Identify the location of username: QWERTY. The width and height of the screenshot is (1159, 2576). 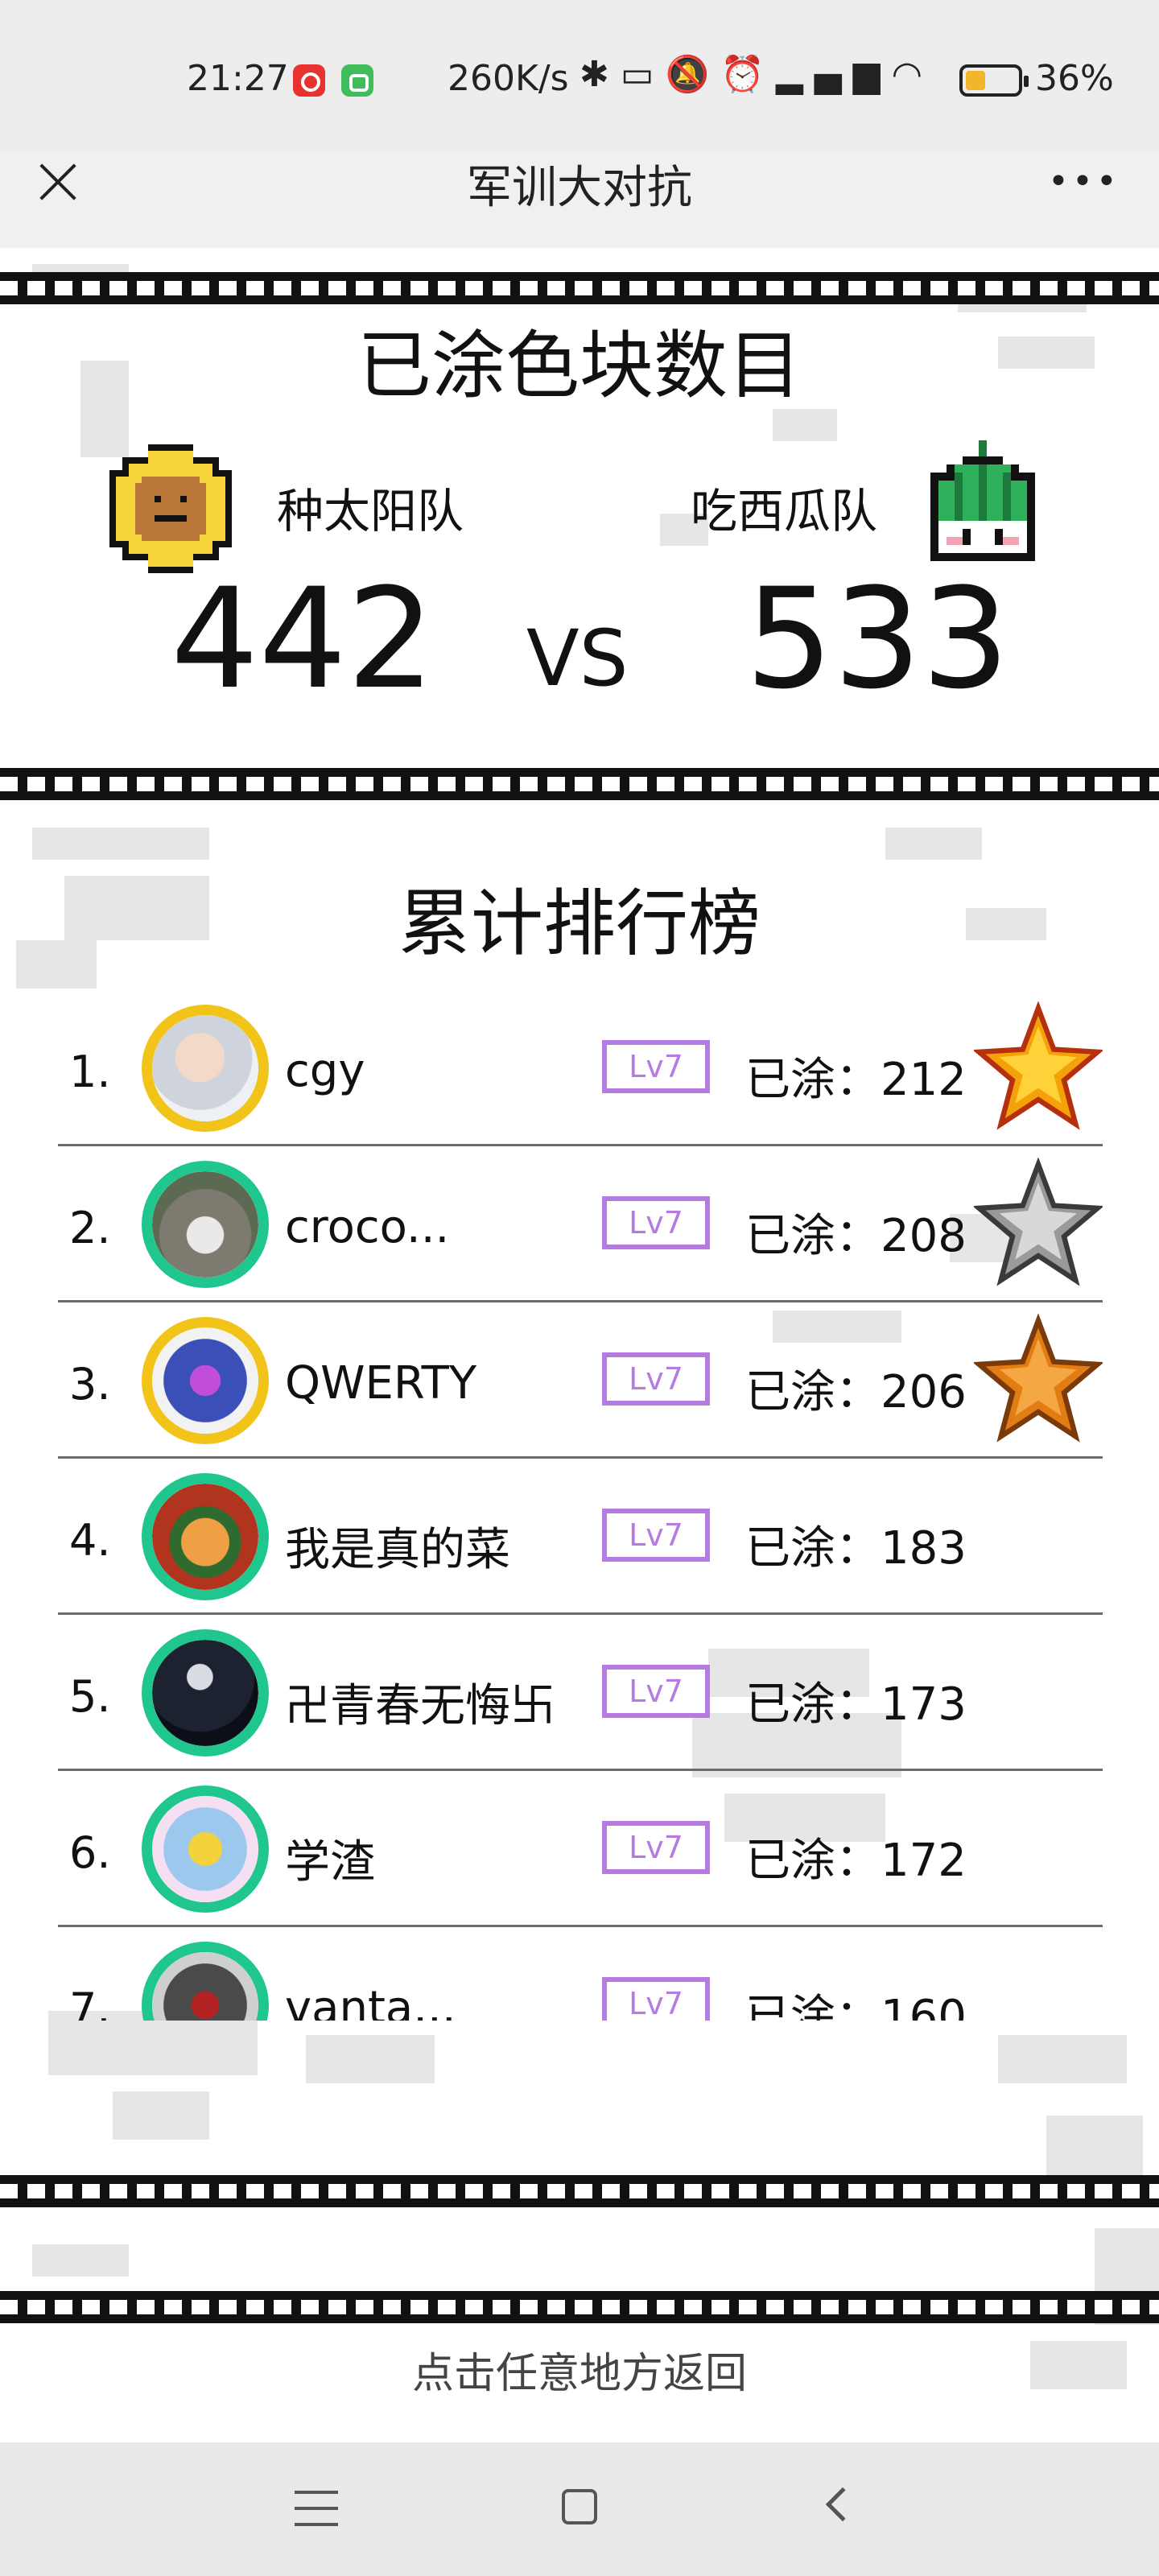
(381, 1383).